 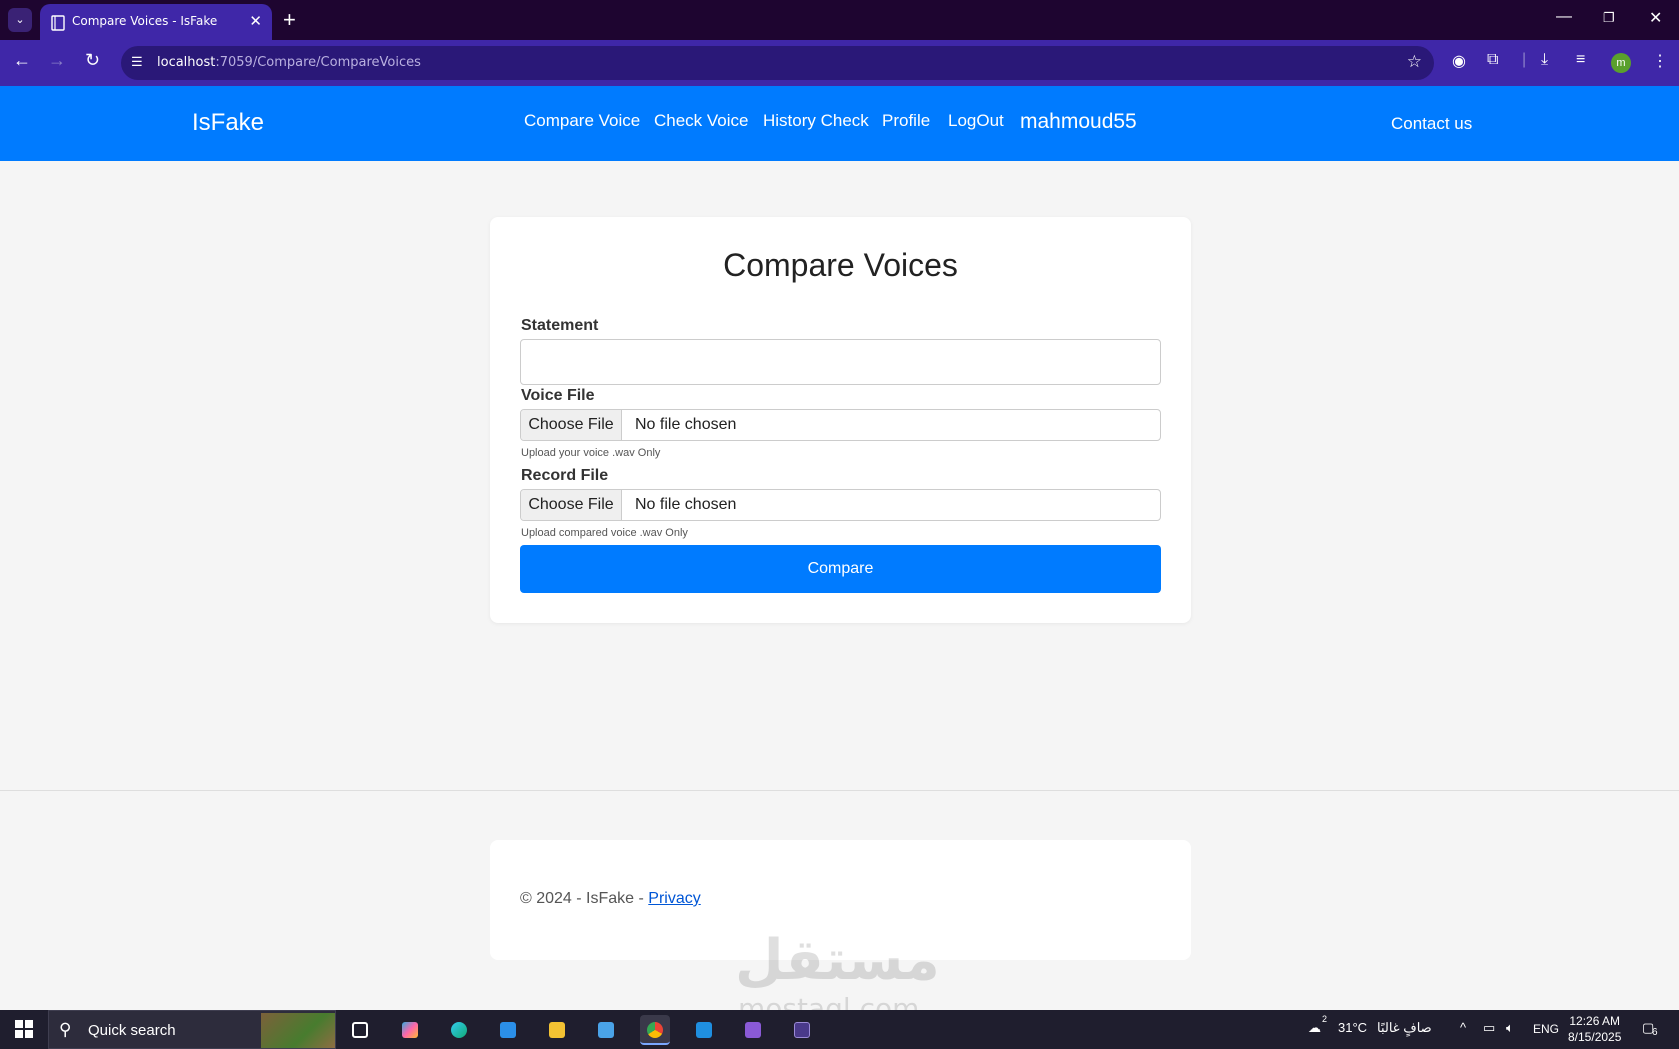 What do you see at coordinates (655, 1030) in the screenshot?
I see `chrome-icon` at bounding box center [655, 1030].